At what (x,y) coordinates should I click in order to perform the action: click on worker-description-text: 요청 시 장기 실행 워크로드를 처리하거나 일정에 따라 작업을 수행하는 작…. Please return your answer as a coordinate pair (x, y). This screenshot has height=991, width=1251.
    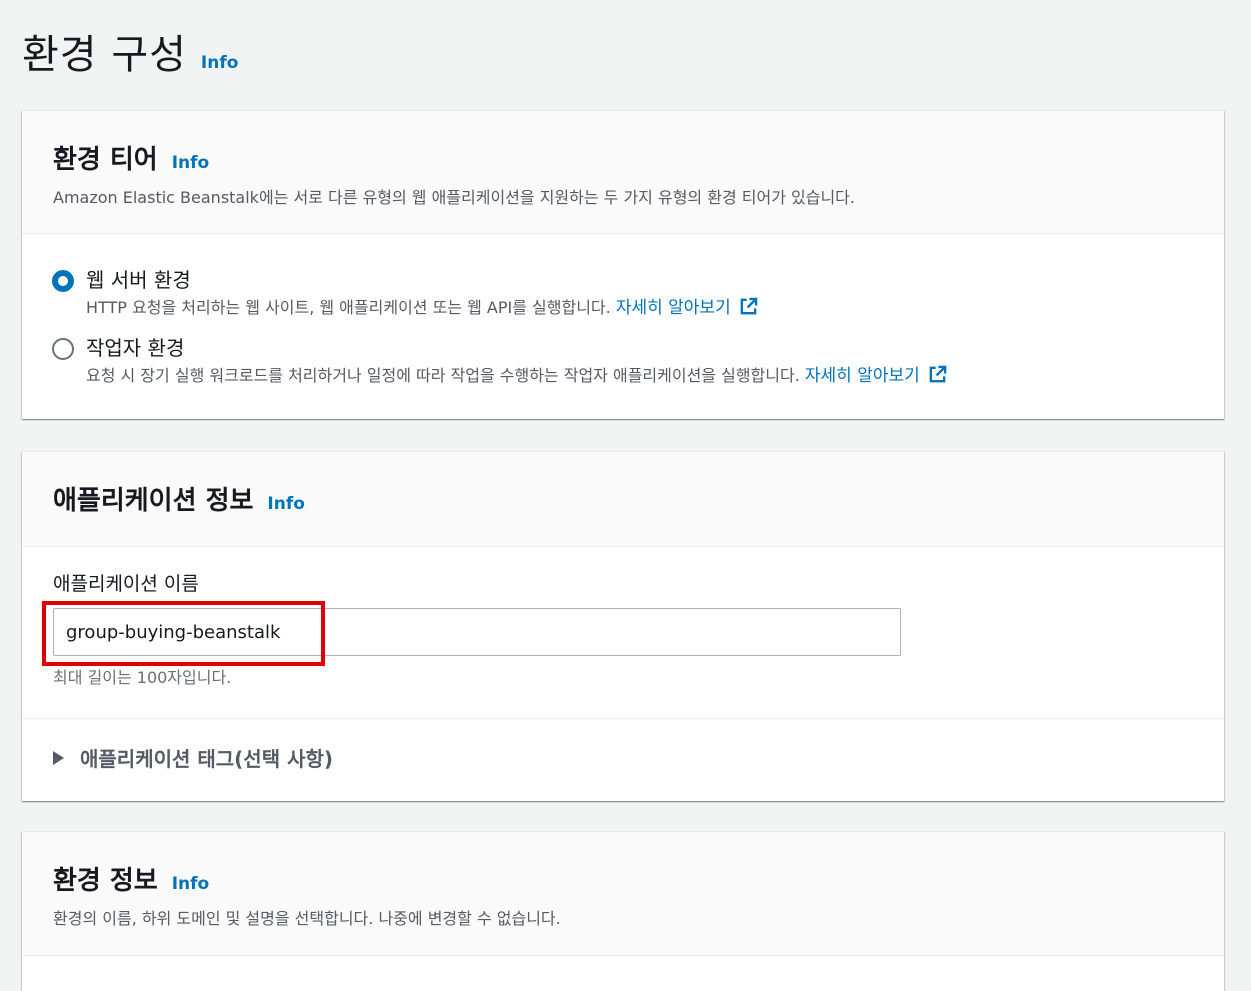
    Looking at the image, I should click on (445, 375).